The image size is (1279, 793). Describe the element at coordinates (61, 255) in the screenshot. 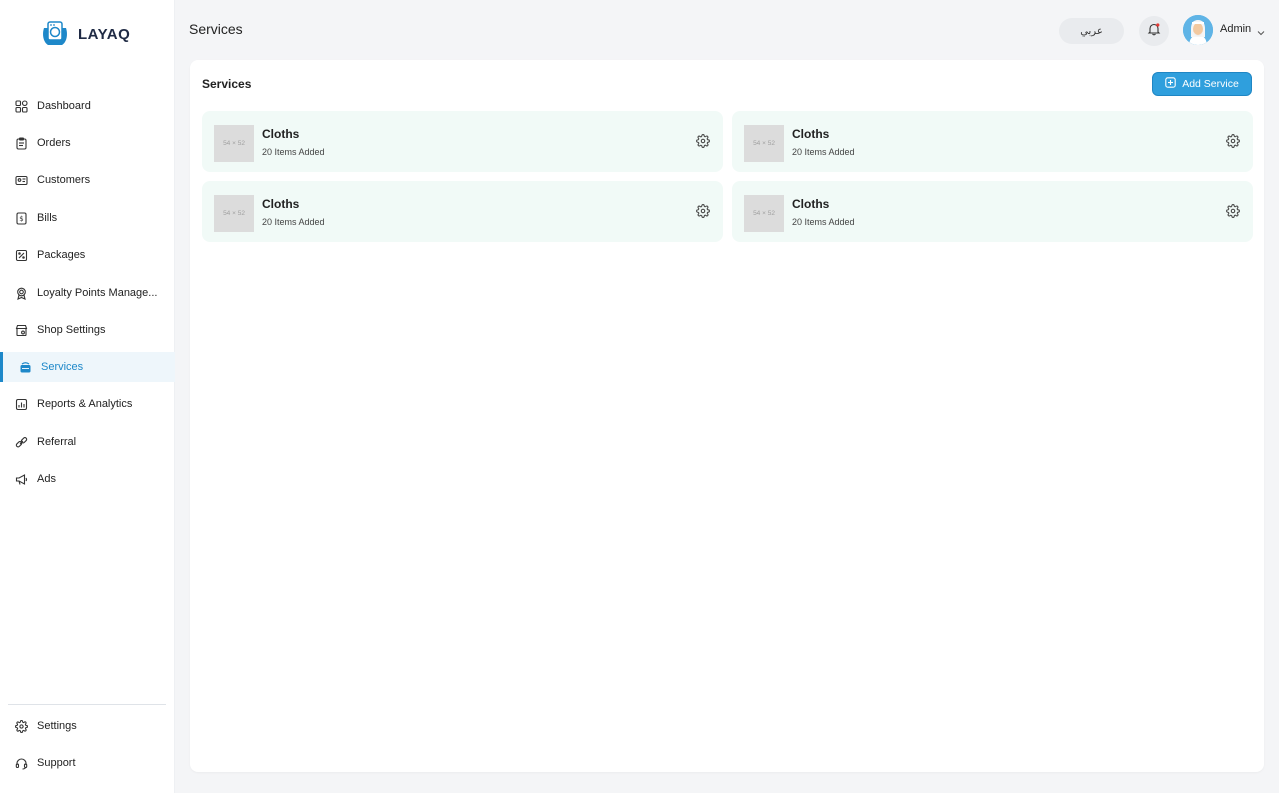

I see `sidebar-item-label: Packages` at that location.